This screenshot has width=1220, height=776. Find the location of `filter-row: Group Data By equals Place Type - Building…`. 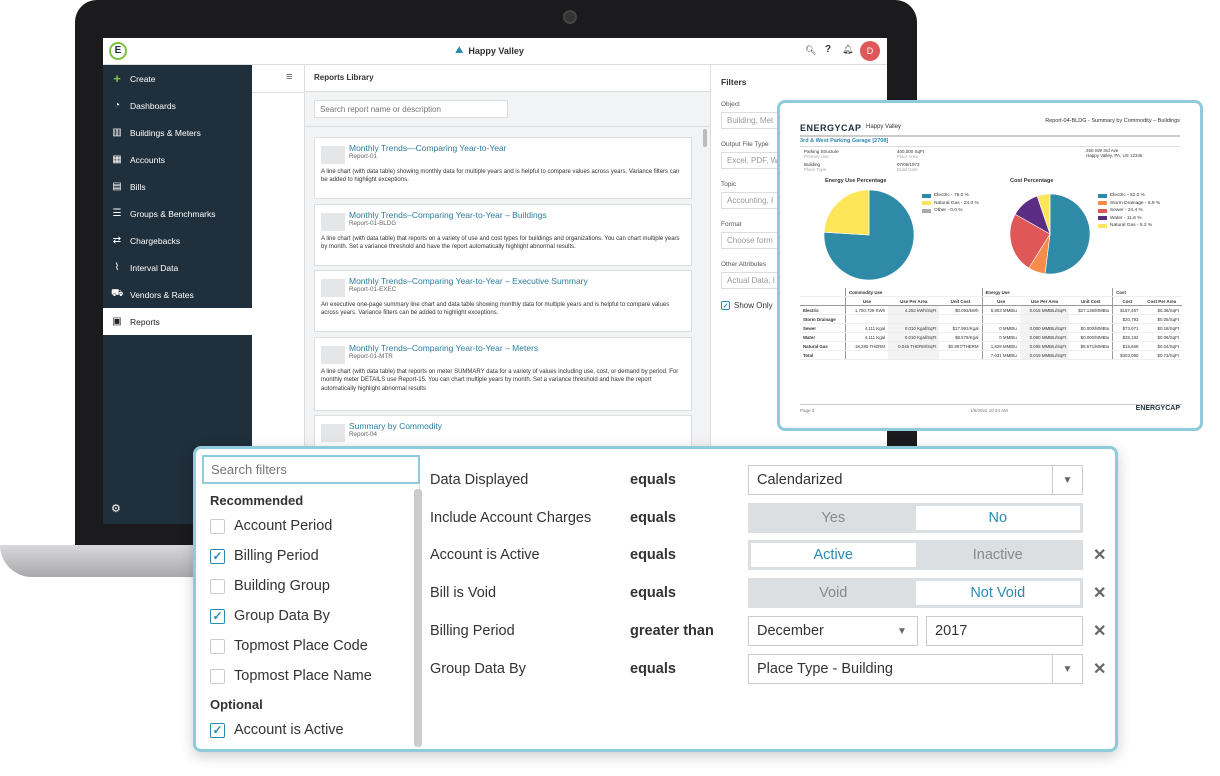

filter-row: Group Data By equals Place Type - Building… is located at coordinates (770, 669).